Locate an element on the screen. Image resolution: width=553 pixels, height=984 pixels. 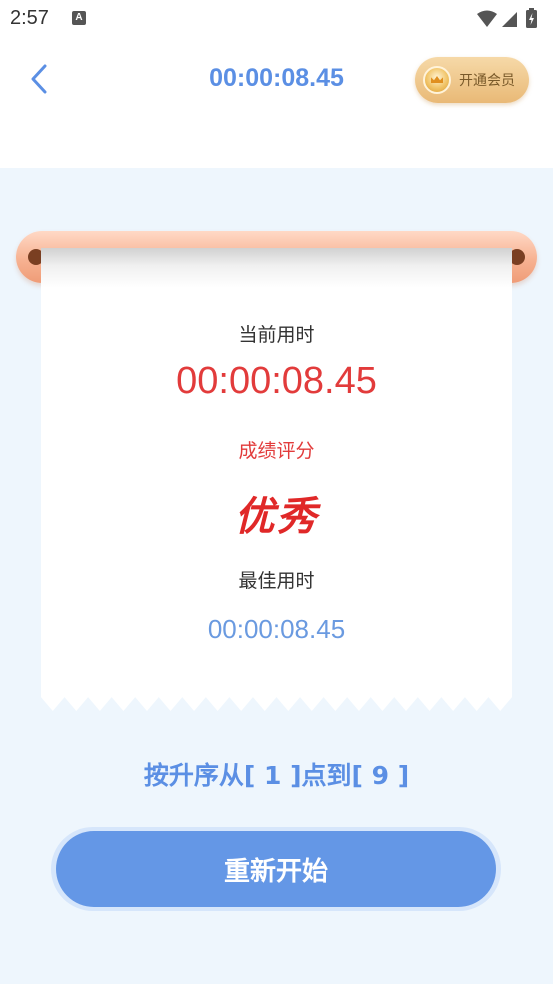
score-value: 优秀 is located at coordinates (276, 516).